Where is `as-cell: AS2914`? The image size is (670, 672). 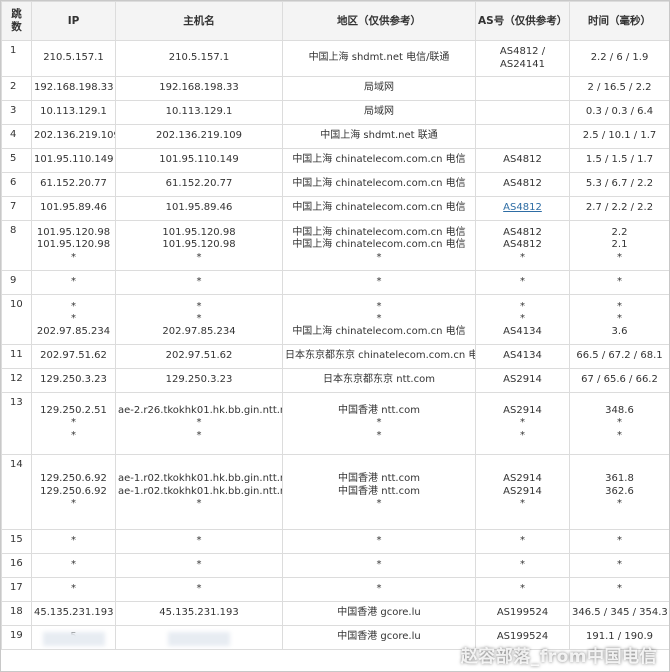 as-cell: AS2914 is located at coordinates (522, 380).